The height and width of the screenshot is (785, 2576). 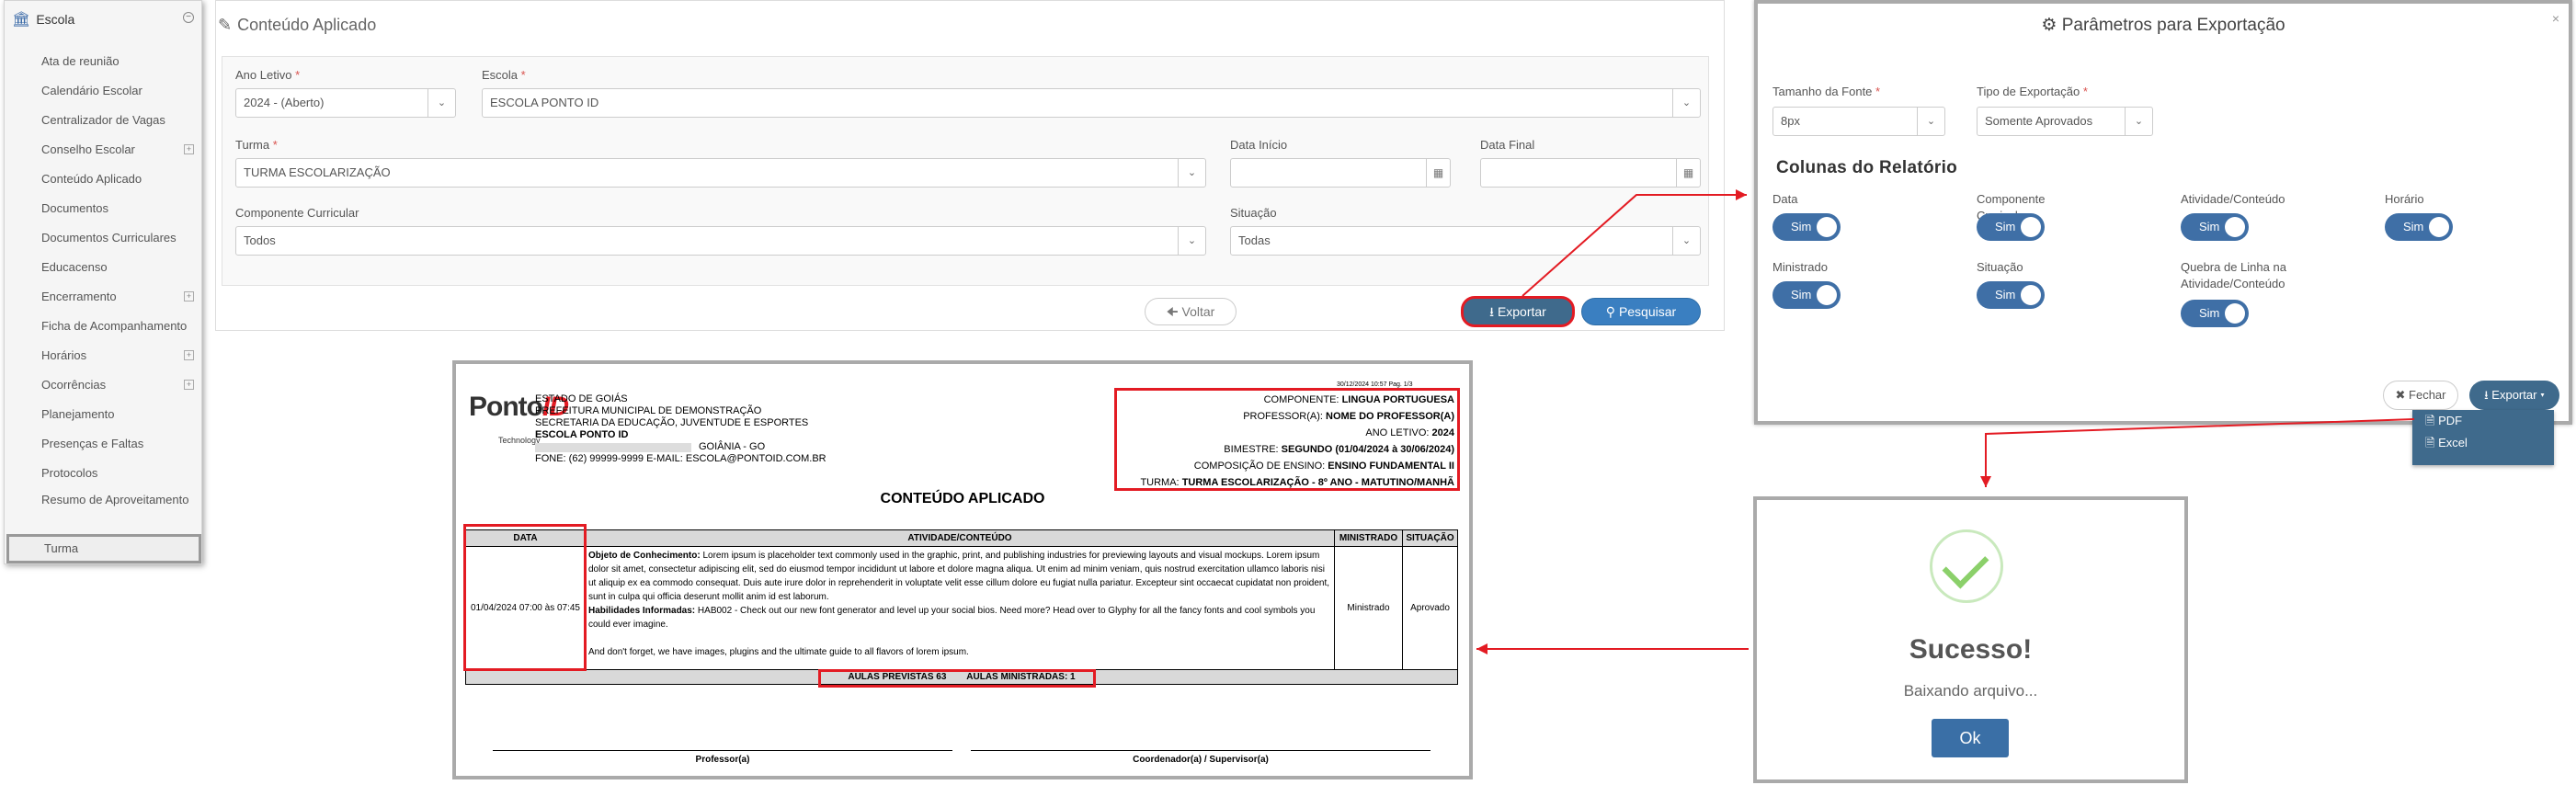 I want to click on column-label: Situação, so click(x=2000, y=267).